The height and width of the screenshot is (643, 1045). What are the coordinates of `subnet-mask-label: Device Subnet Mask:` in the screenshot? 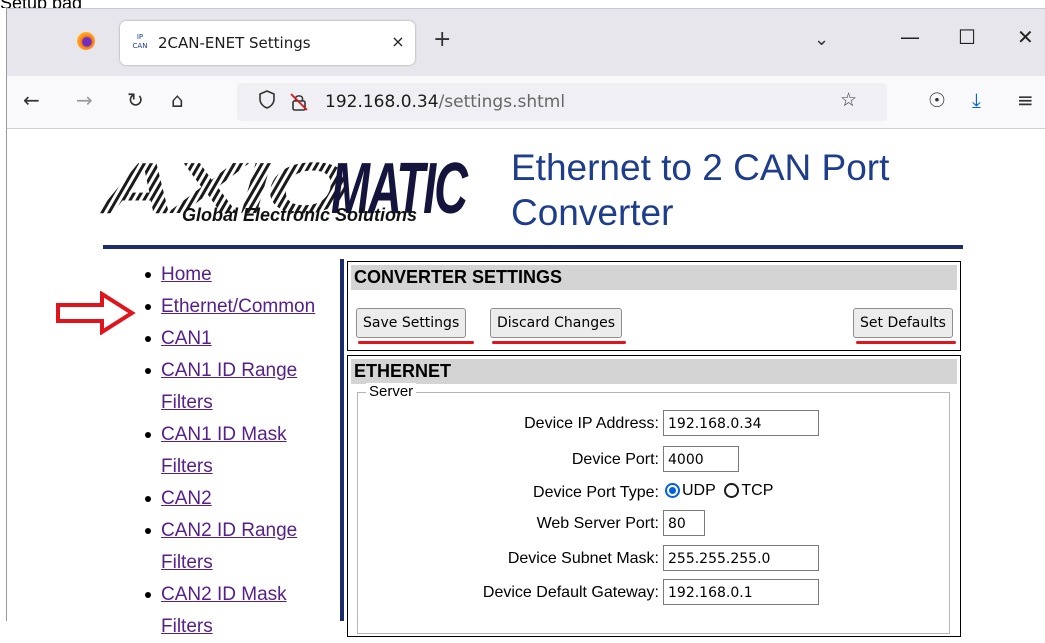 It's located at (583, 558).